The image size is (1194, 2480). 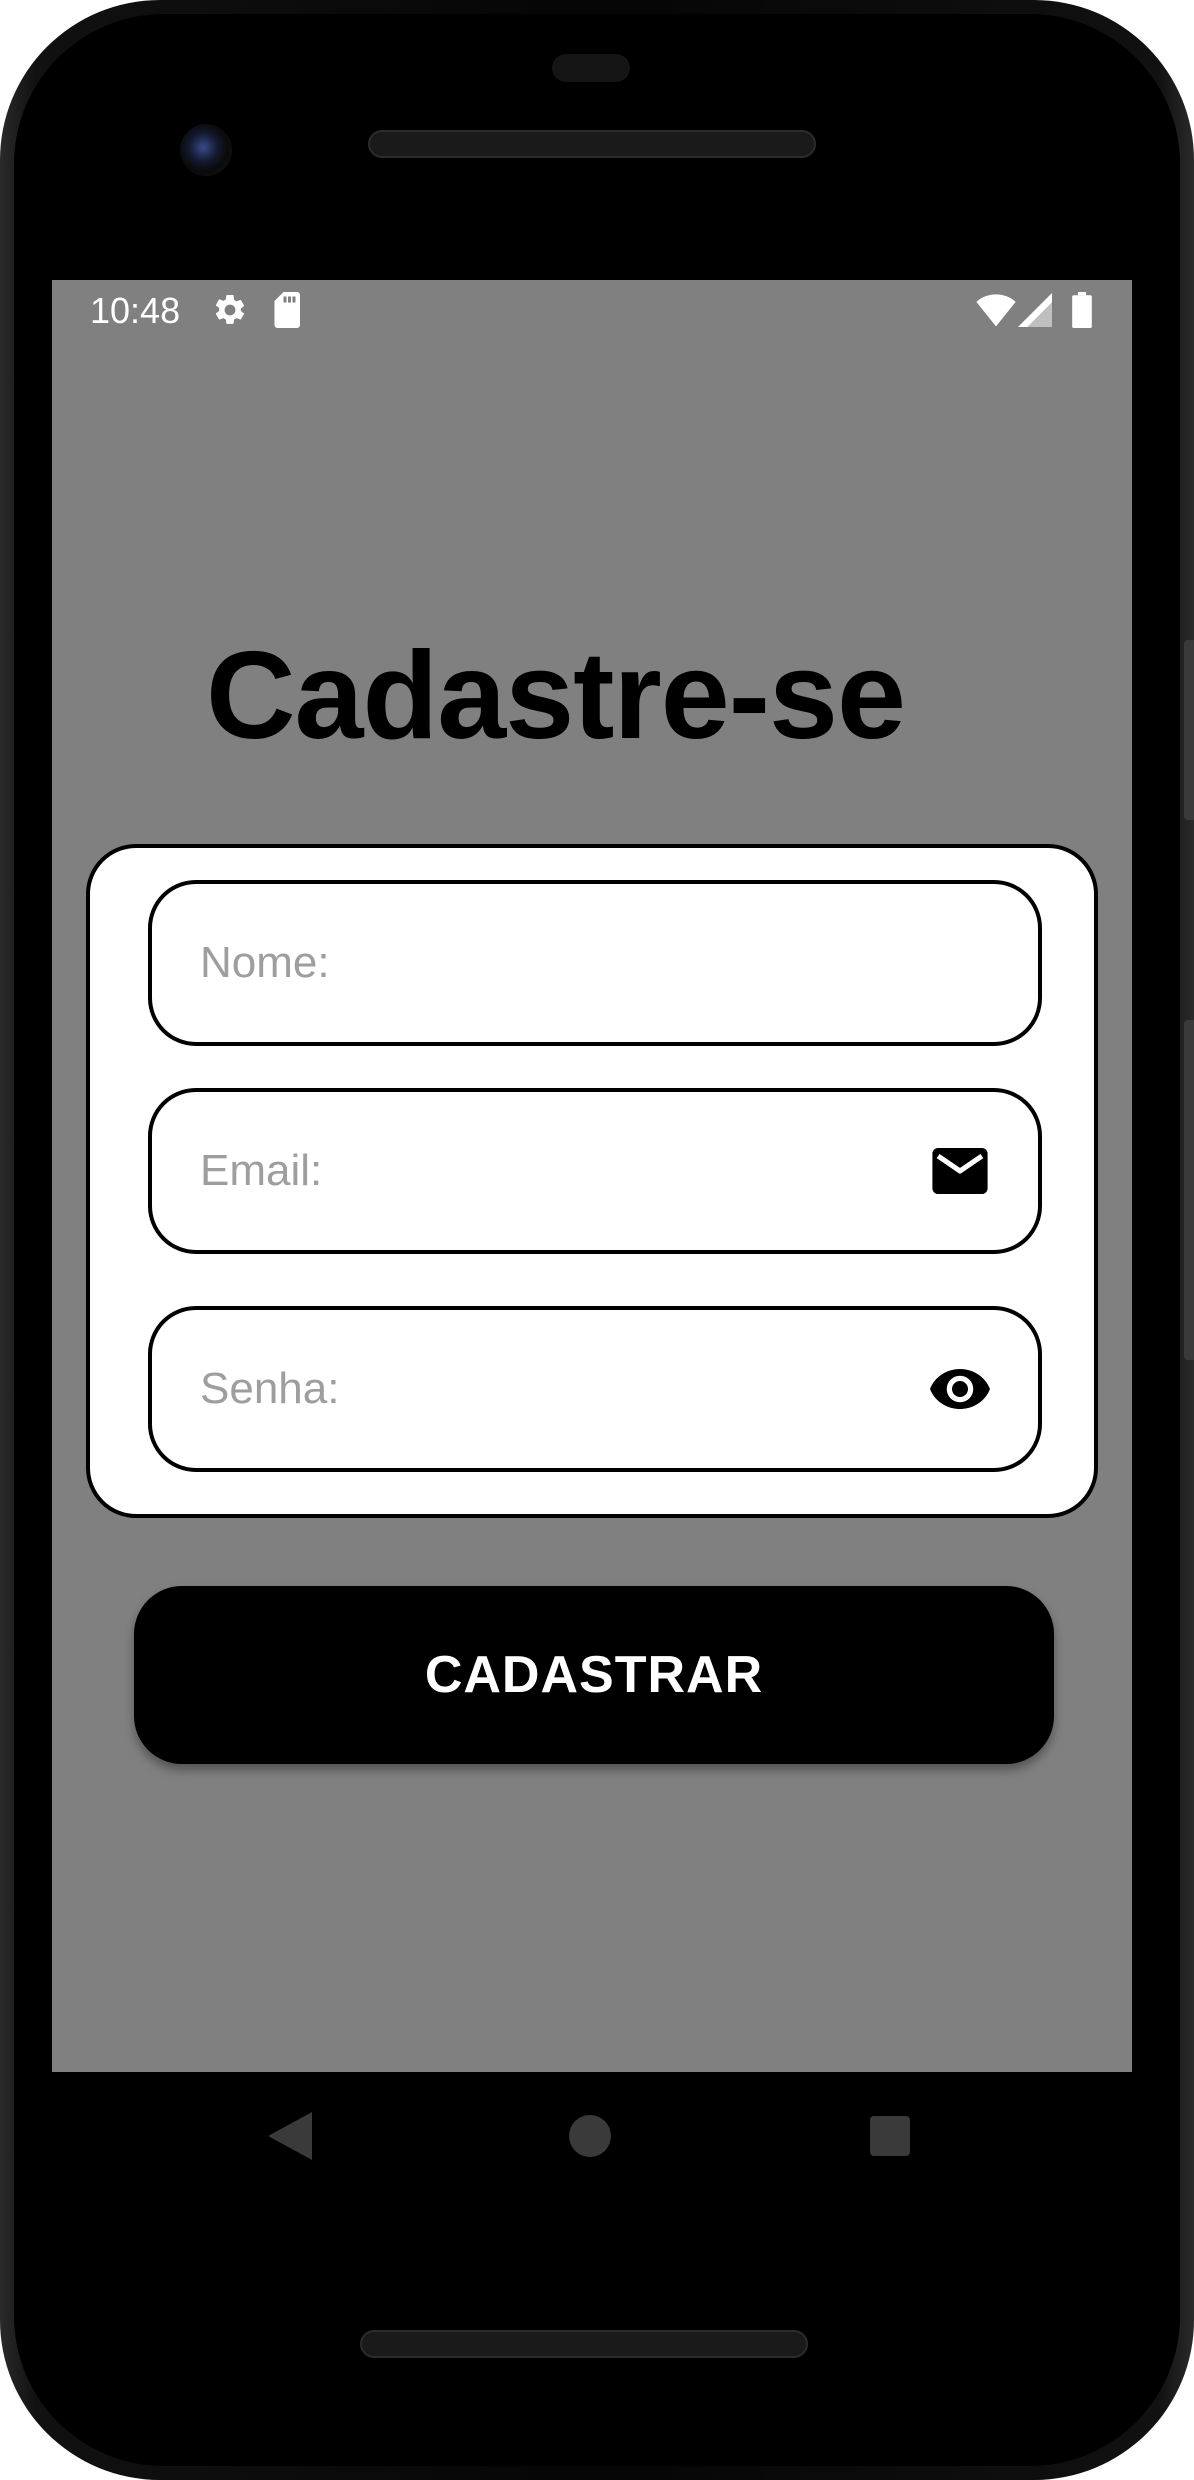 What do you see at coordinates (135, 310) in the screenshot?
I see `status-time: 10:48` at bounding box center [135, 310].